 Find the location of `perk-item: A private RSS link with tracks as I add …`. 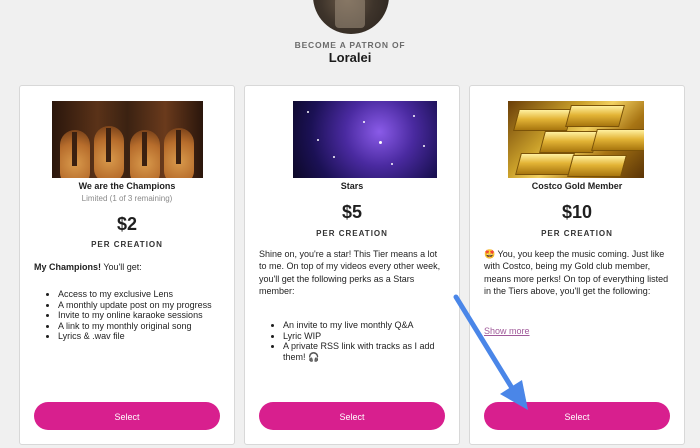

perk-item: A private RSS link with tracks as I add … is located at coordinates (365, 351).